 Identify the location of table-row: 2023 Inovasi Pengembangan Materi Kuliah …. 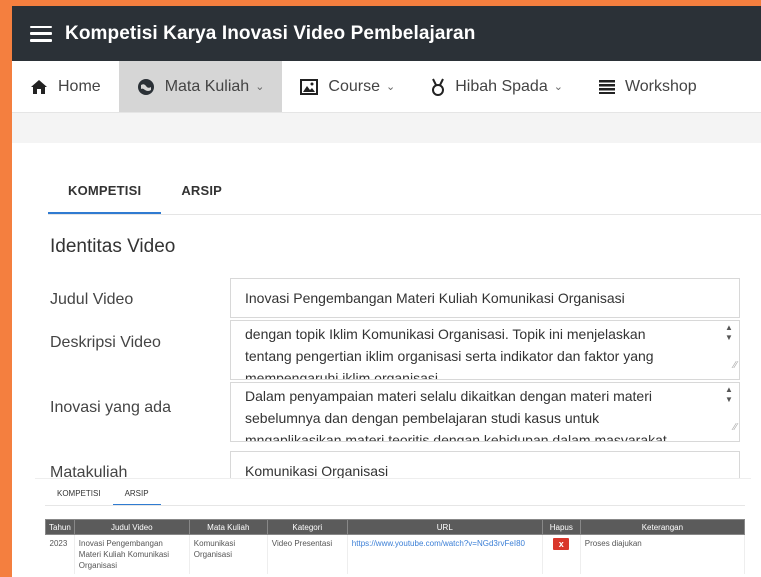
(395, 554).